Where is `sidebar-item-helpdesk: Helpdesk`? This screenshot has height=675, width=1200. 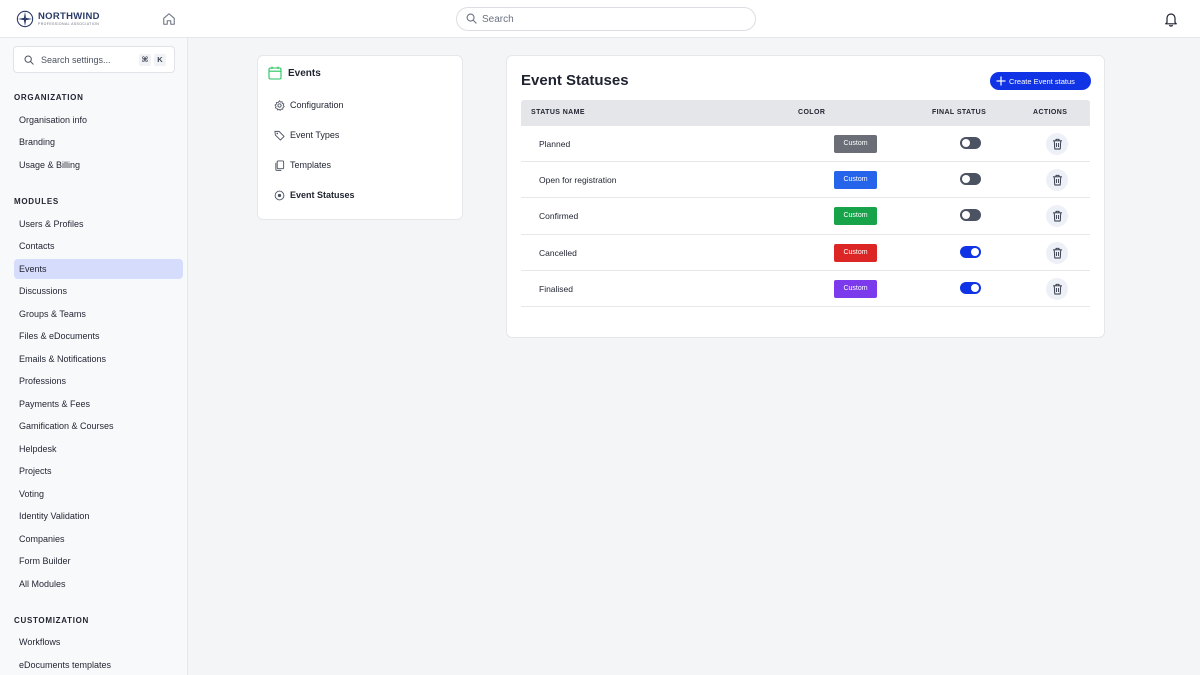
sidebar-item-helpdesk: Helpdesk is located at coordinates (98, 449).